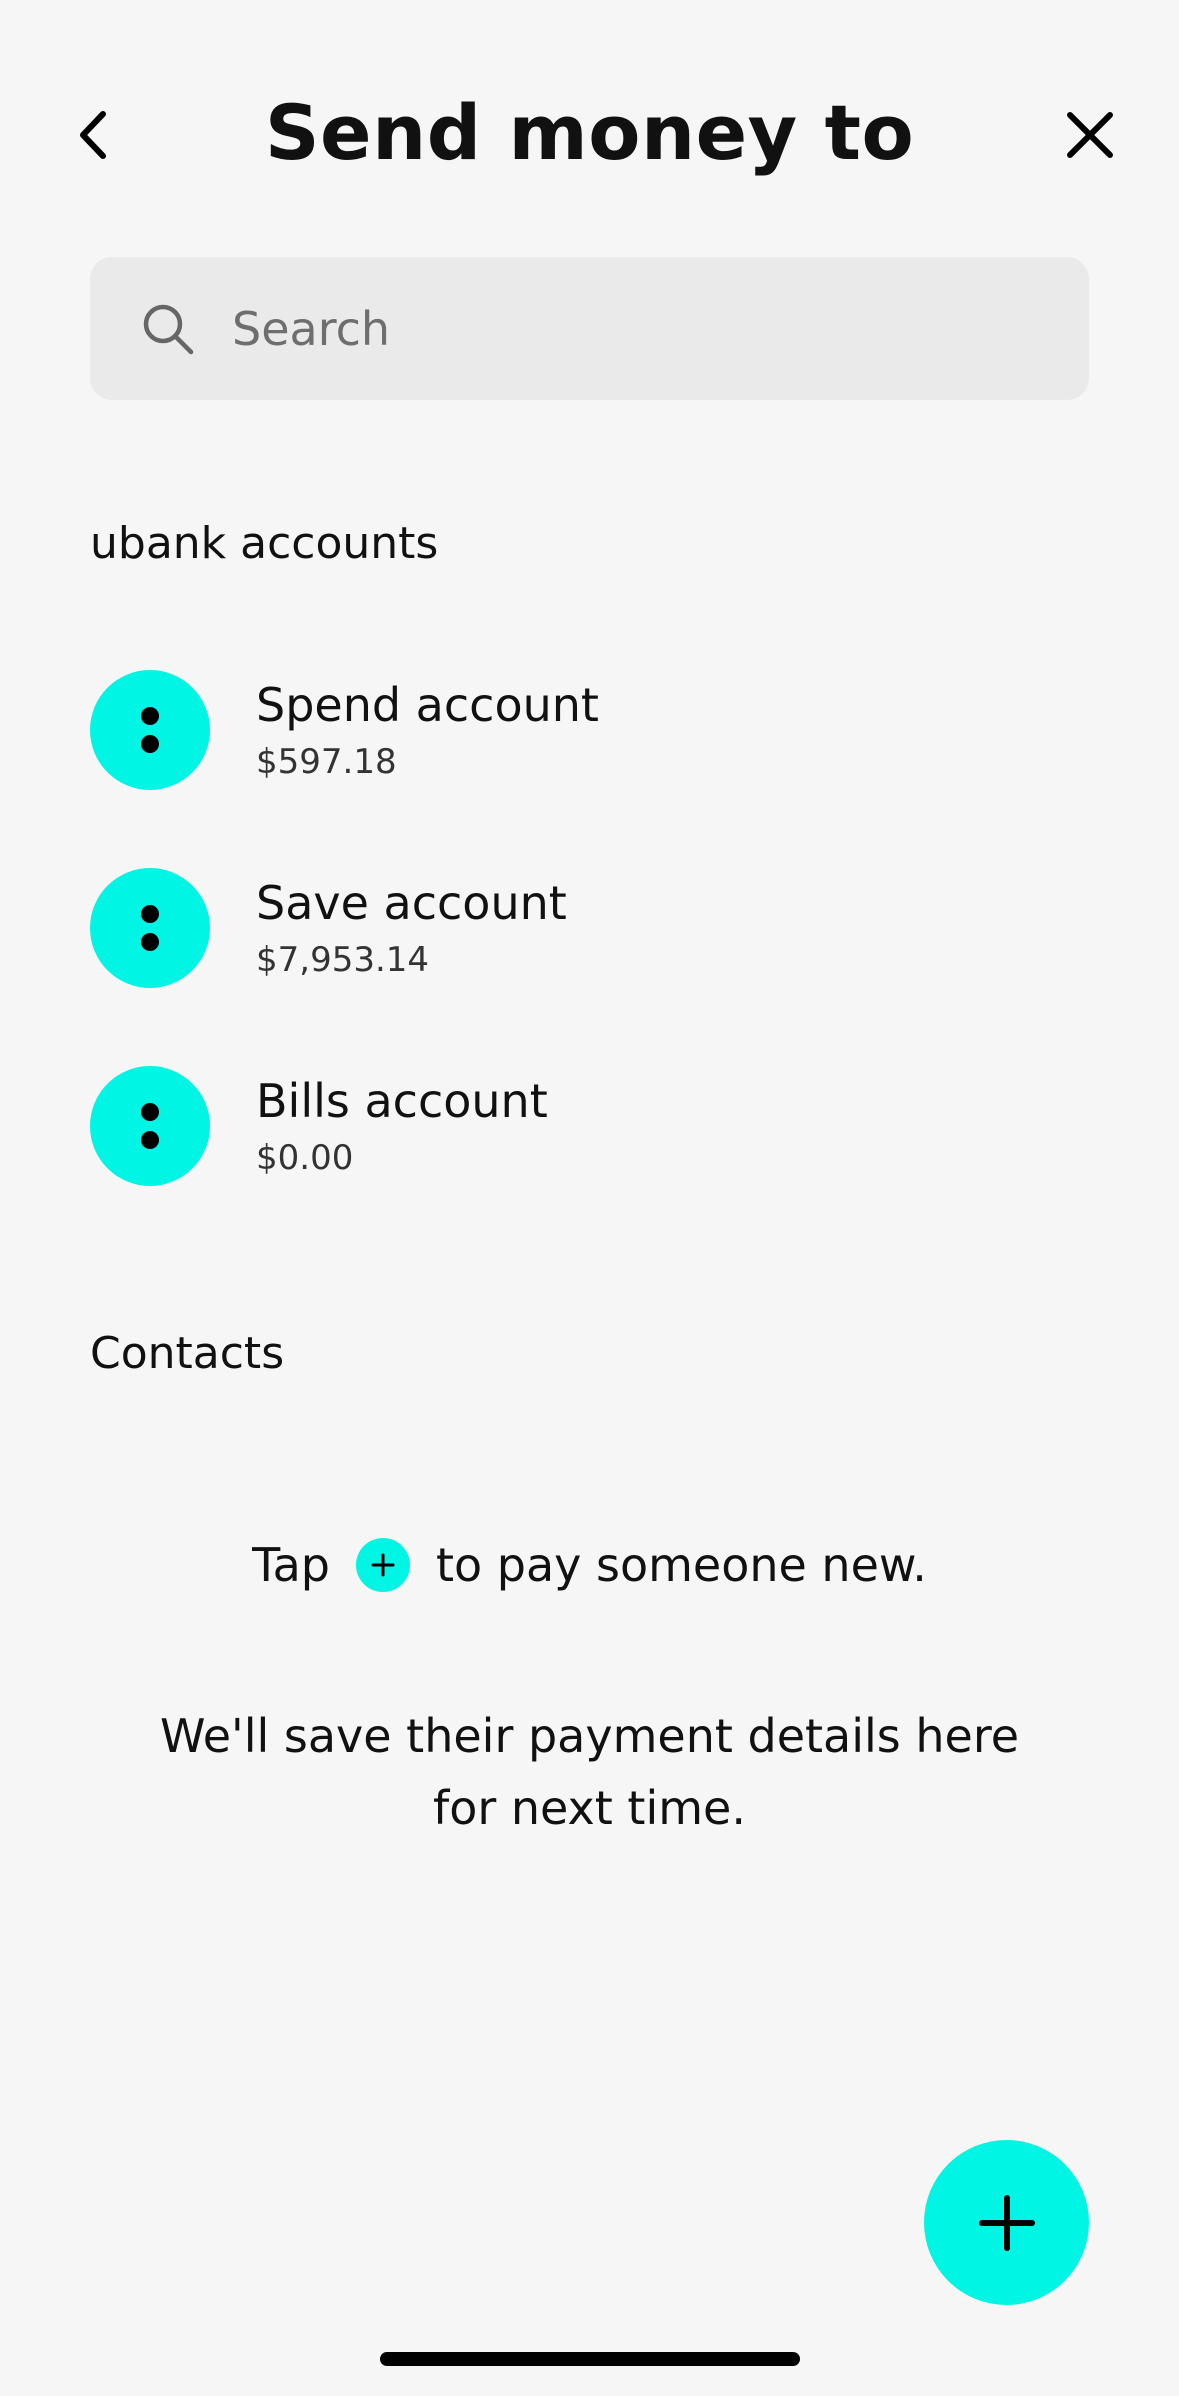 This screenshot has height=2396, width=1179. I want to click on home-indicator, so click(590, 2359).